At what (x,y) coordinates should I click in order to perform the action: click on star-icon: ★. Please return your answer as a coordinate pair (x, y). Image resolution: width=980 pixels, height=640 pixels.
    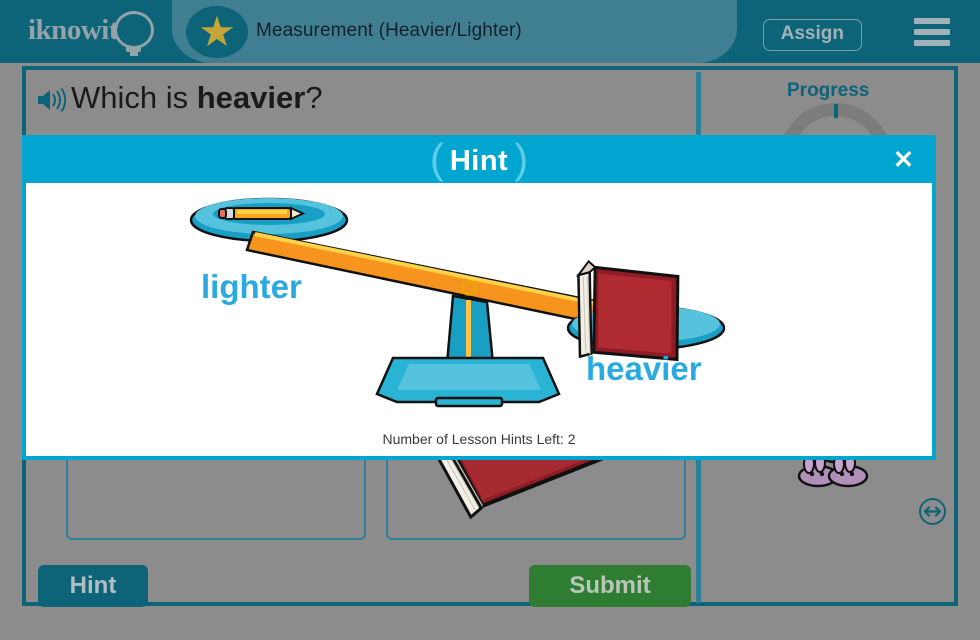
    Looking at the image, I should click on (217, 31).